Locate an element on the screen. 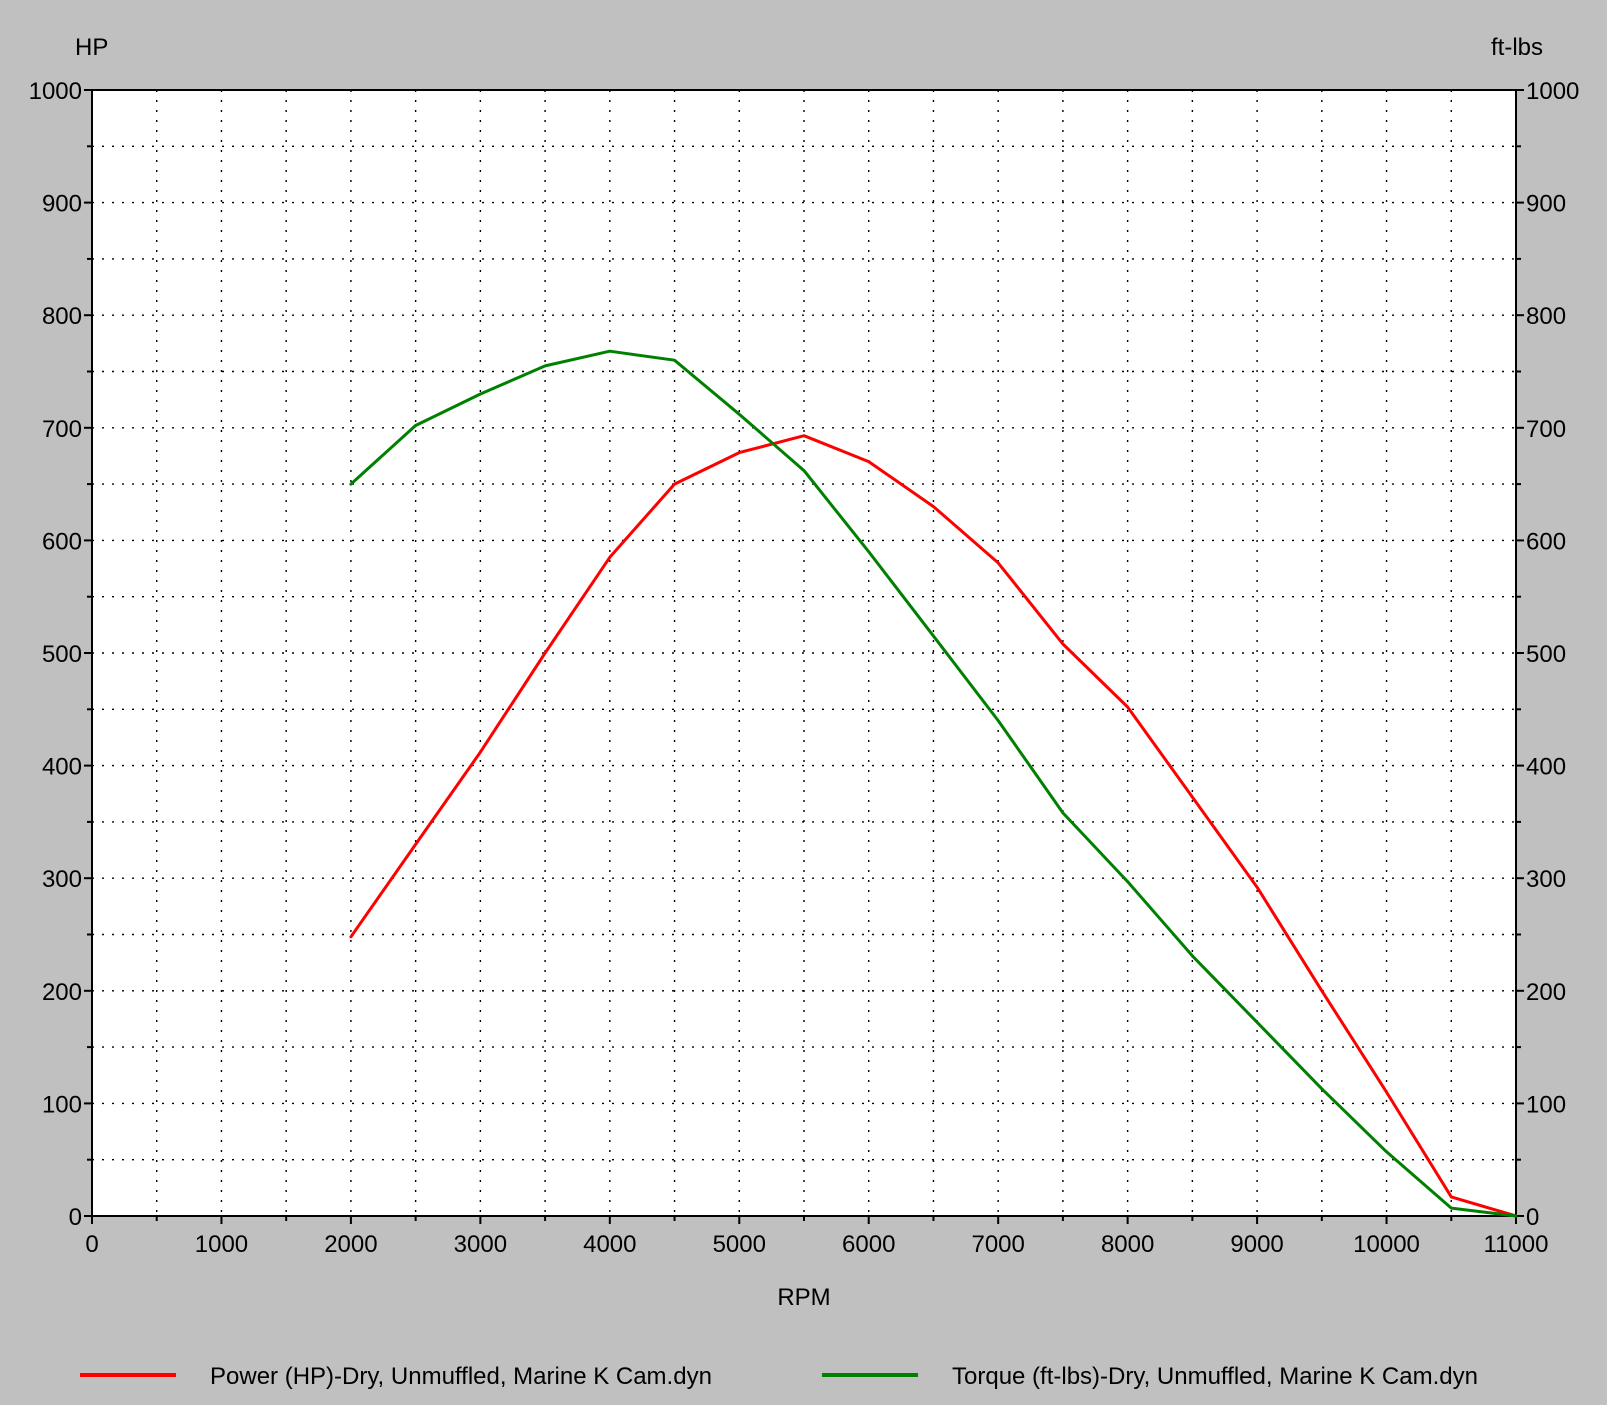 The width and height of the screenshot is (1607, 1405). y-right-tick-label: 1000 is located at coordinates (1552, 91).